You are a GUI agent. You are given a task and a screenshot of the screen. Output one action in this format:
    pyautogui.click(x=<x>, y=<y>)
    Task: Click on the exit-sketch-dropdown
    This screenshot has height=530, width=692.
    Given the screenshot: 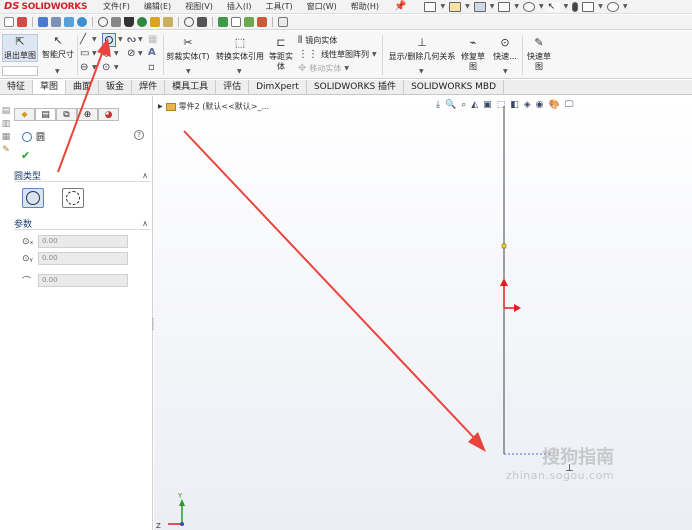 What is the action you would take?
    pyautogui.click(x=20, y=71)
    